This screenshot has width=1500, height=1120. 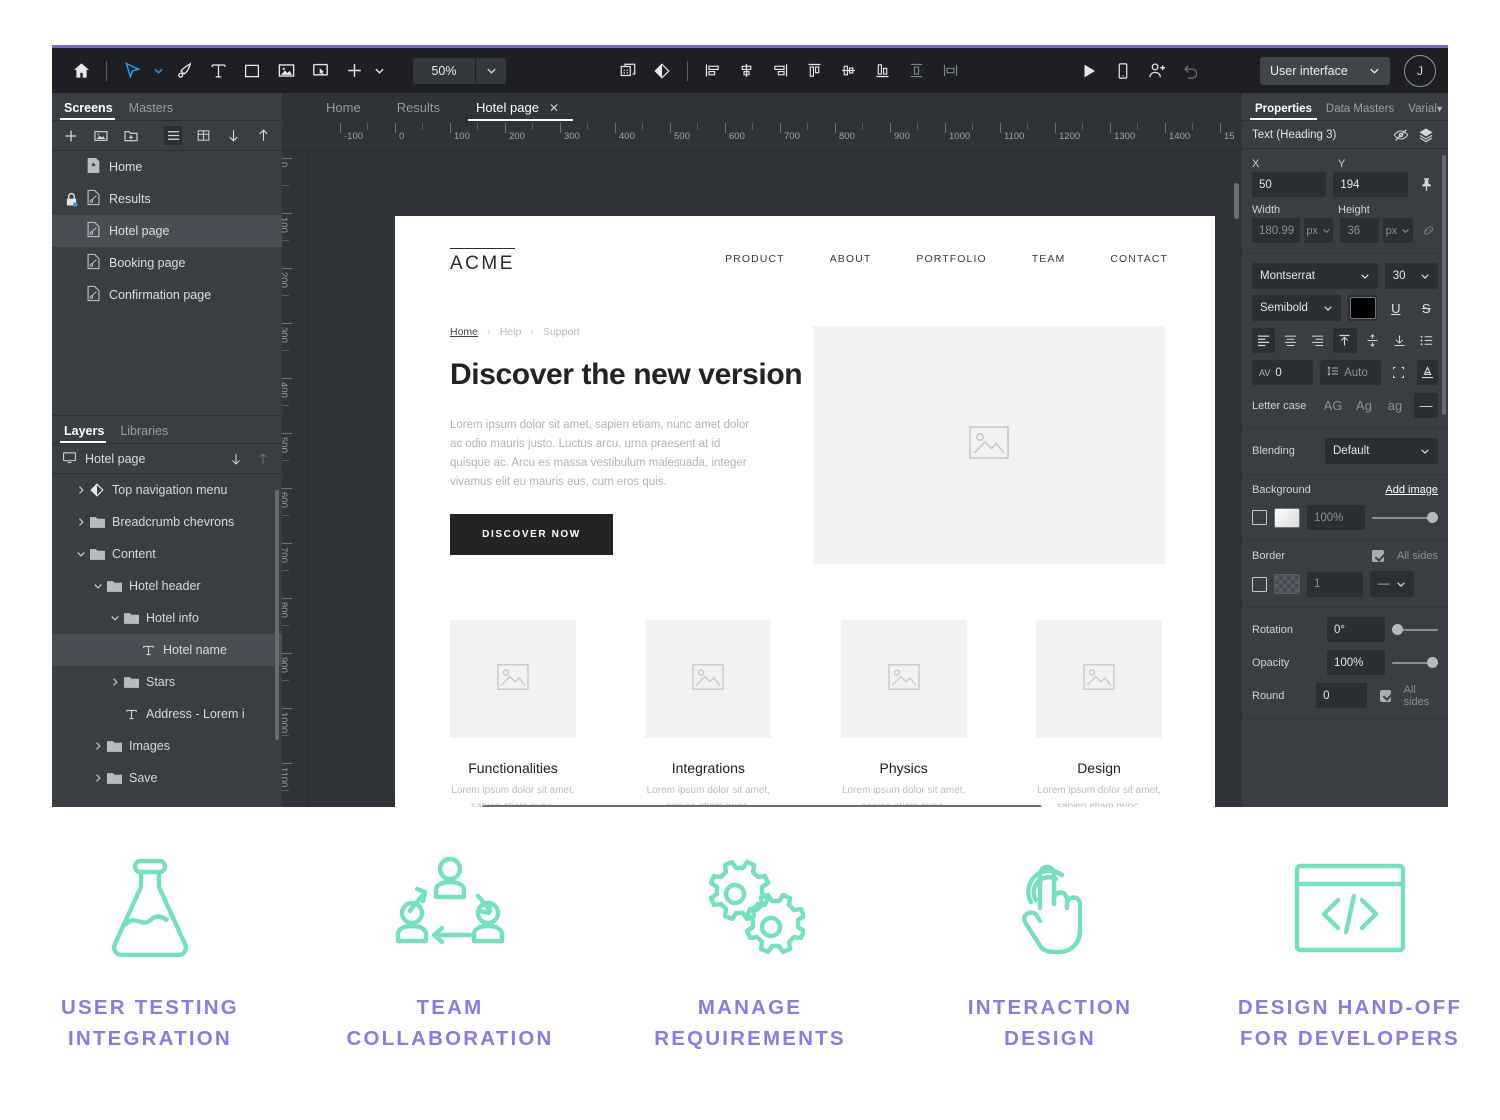 What do you see at coordinates (1385, 695) in the screenshot?
I see `round-all-sides-checkbox` at bounding box center [1385, 695].